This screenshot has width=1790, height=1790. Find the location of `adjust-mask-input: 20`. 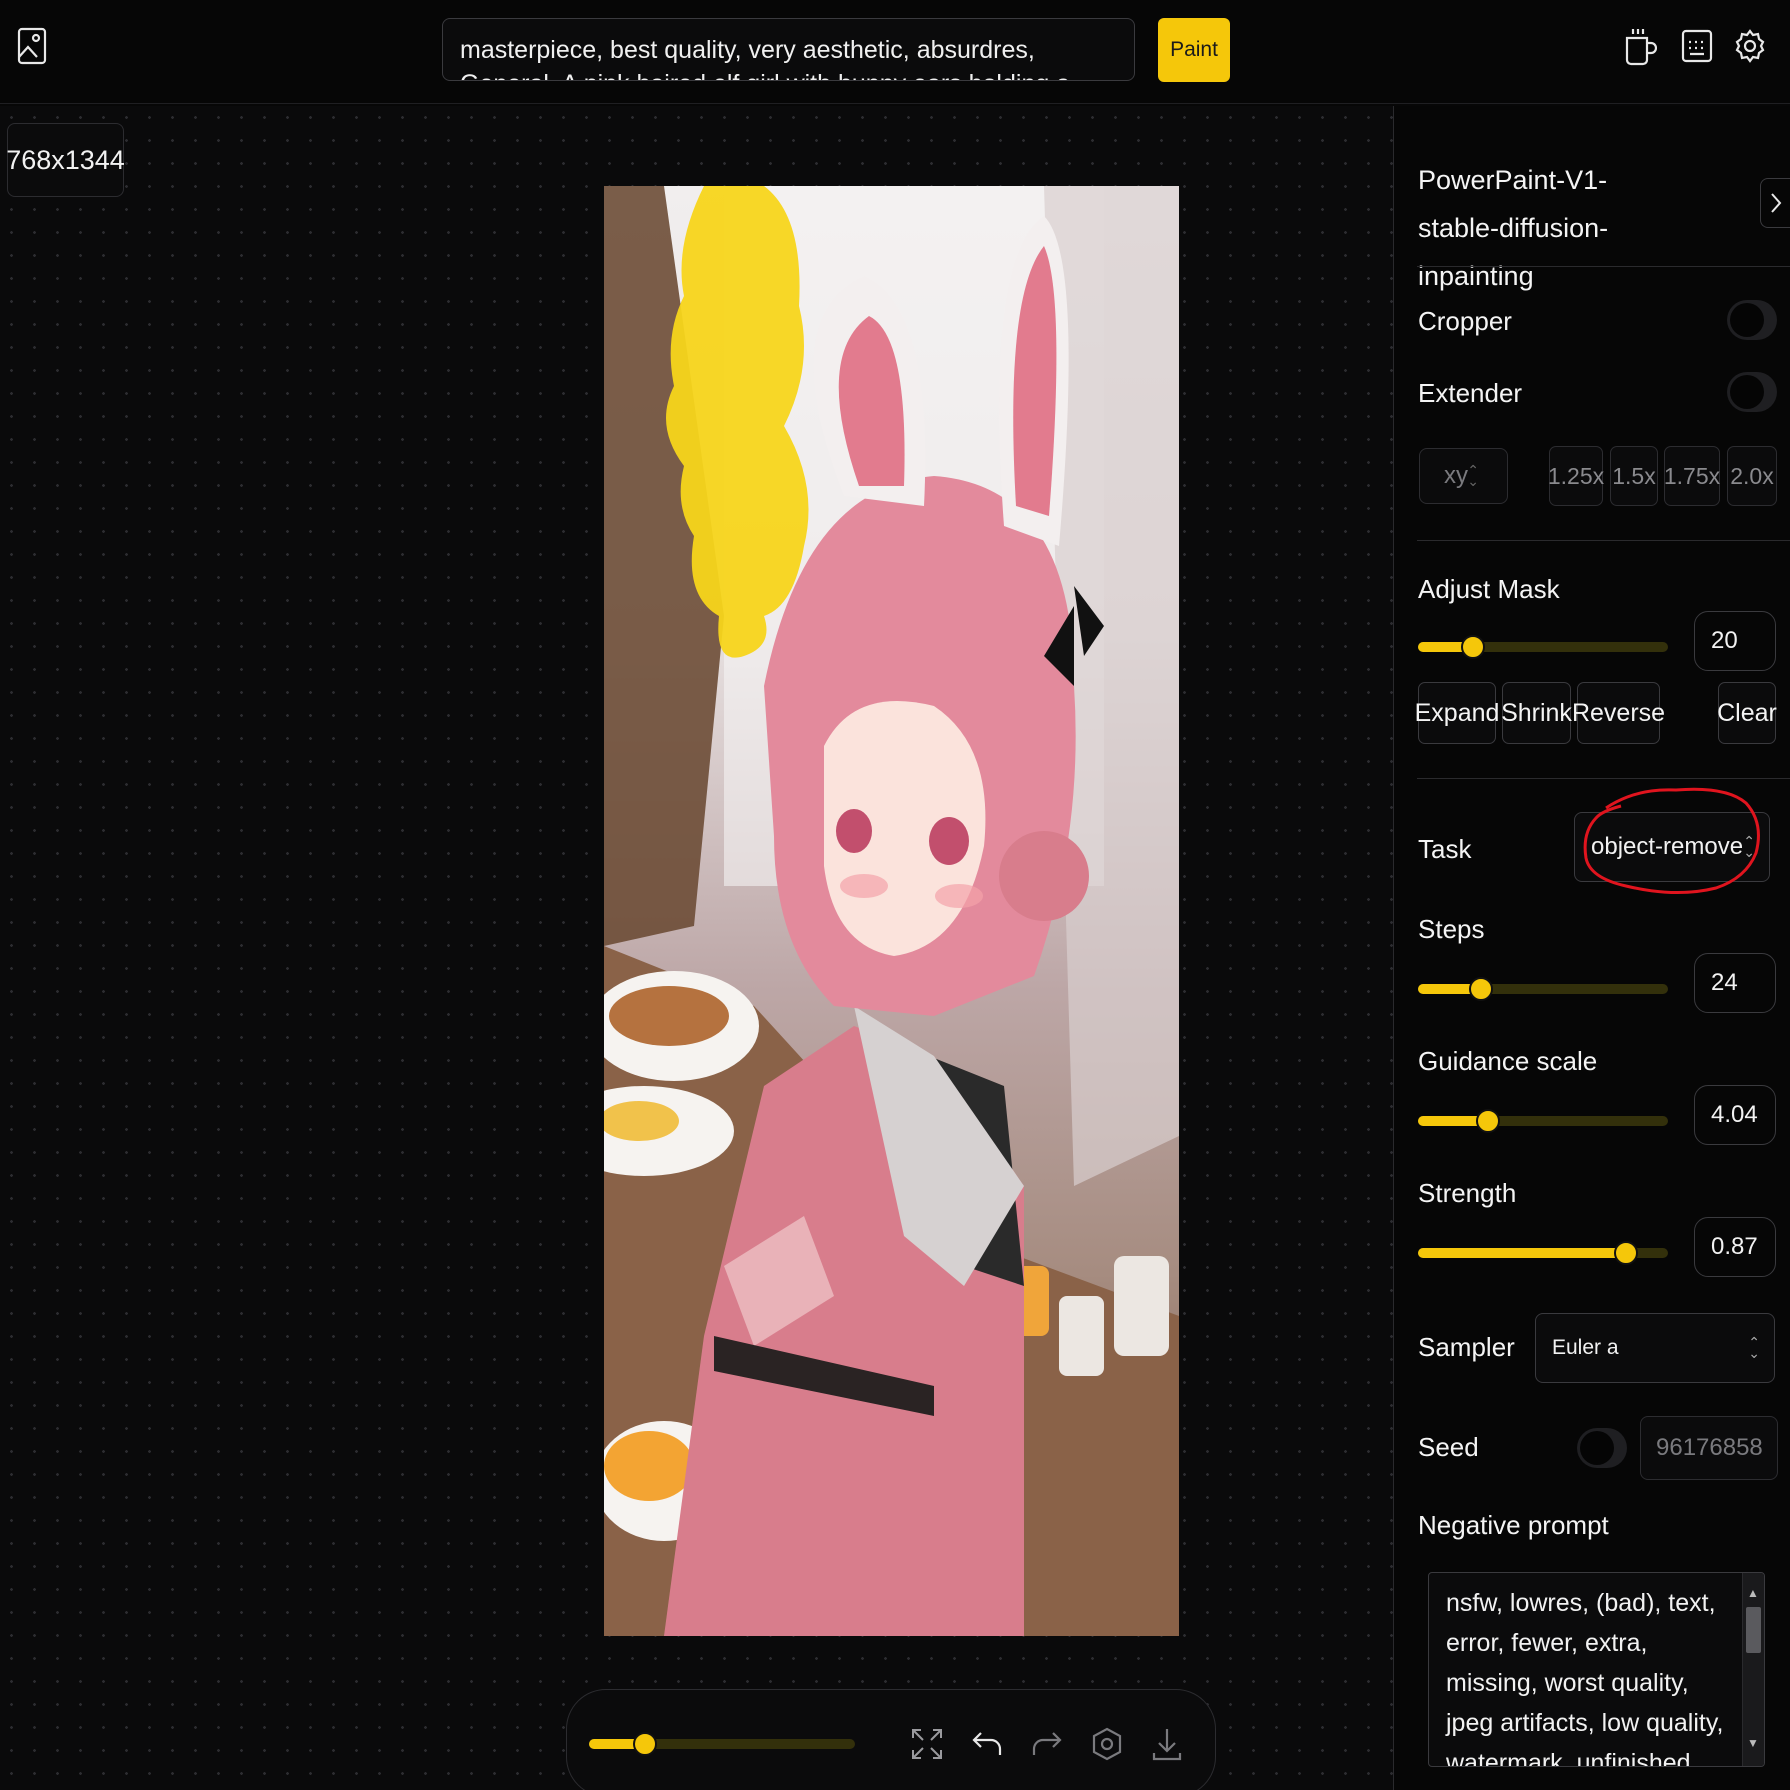

adjust-mask-input: 20 is located at coordinates (1735, 641).